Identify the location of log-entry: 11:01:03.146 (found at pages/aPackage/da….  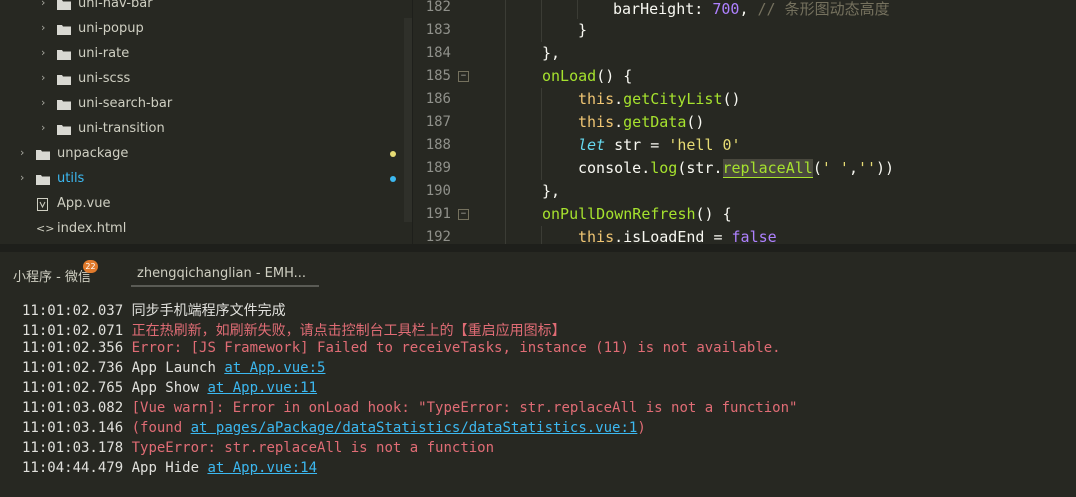
(334, 430).